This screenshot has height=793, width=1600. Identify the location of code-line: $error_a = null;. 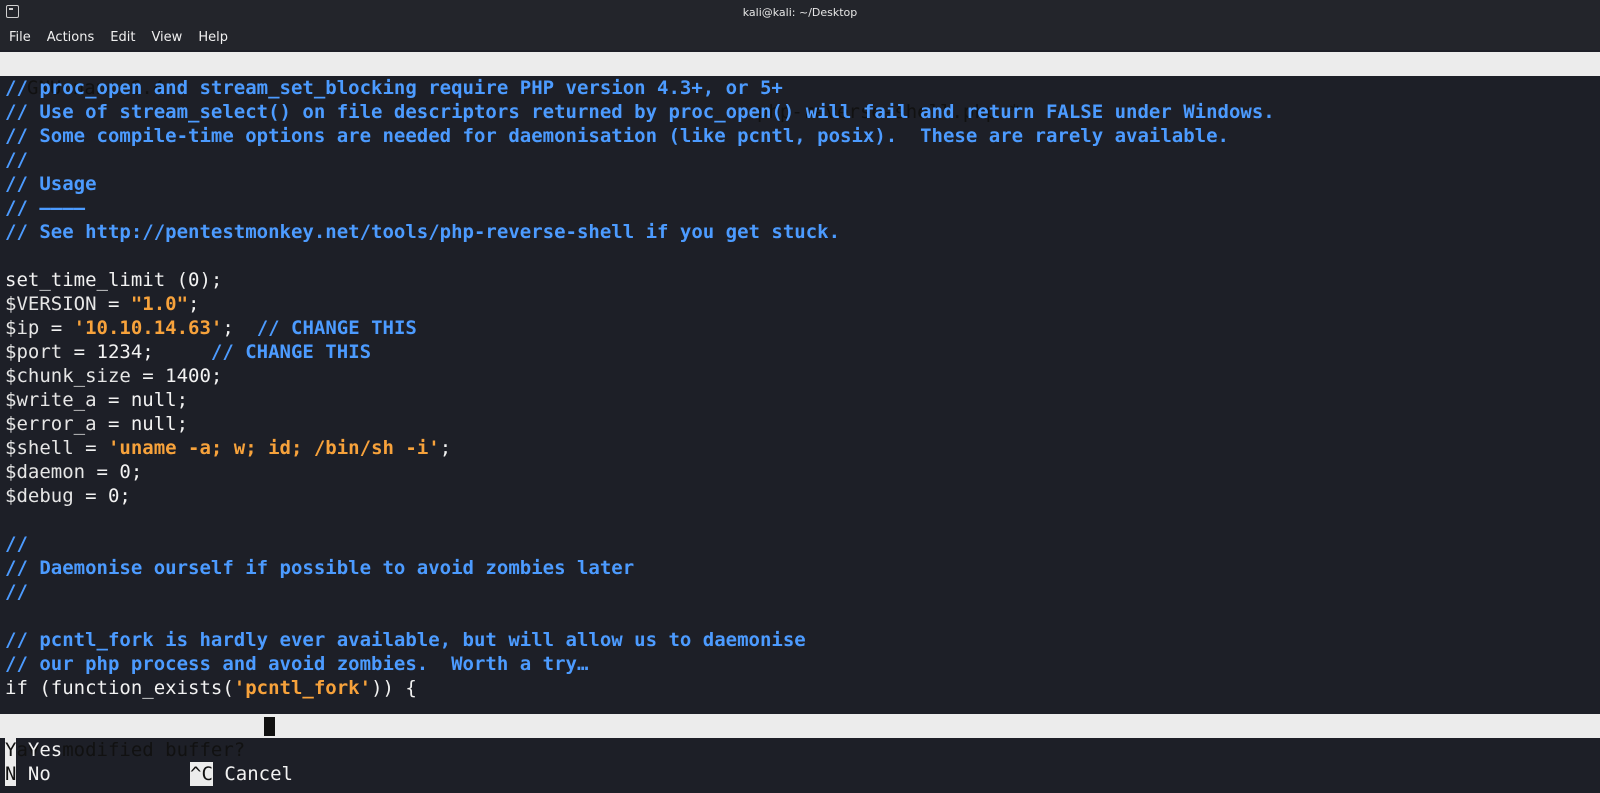
(96, 424).